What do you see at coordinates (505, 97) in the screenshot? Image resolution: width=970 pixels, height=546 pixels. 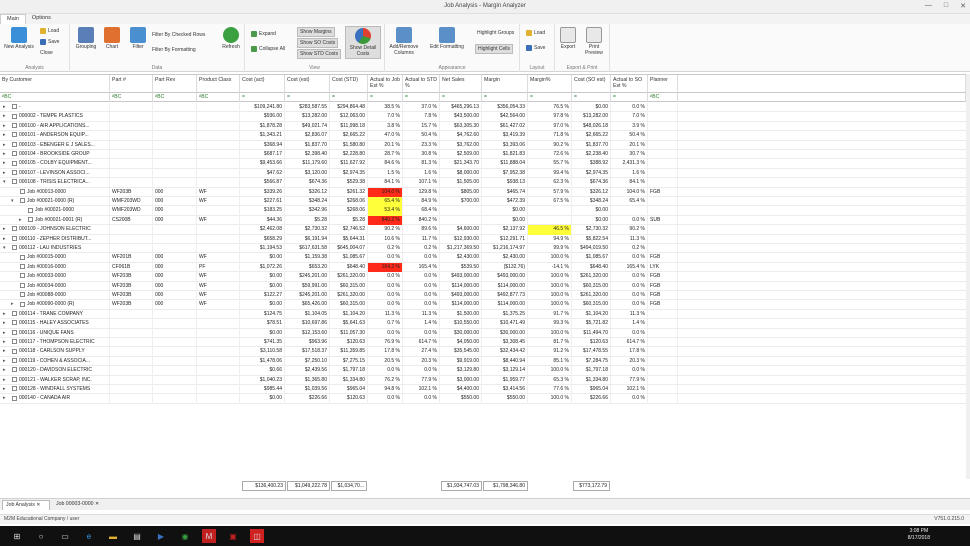 I see `filter-cell-margin: =` at bounding box center [505, 97].